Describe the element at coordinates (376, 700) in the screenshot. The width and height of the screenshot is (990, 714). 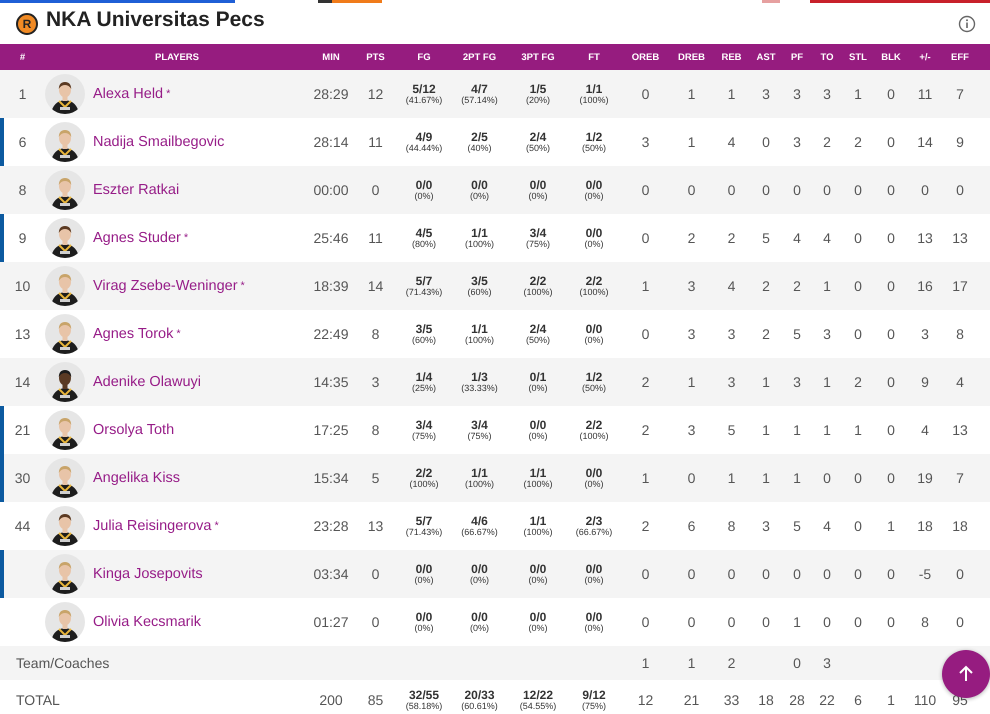
I see `points-text: 85` at that location.